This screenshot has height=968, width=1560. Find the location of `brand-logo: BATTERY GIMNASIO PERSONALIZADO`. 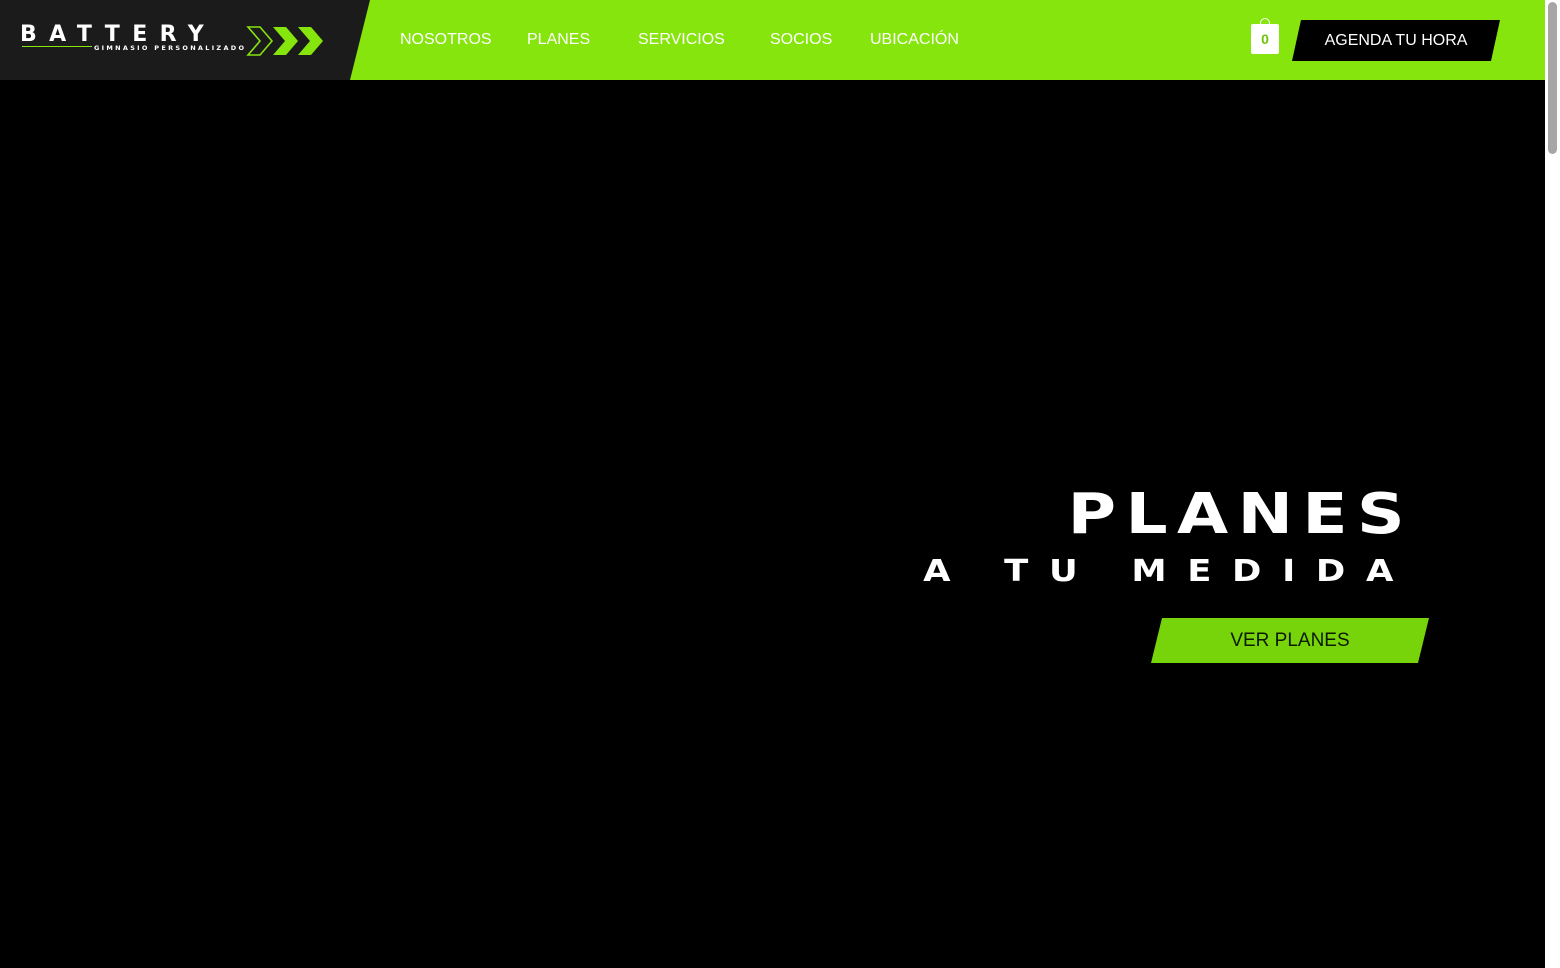

brand-logo: BATTERY GIMNASIO PERSONALIZADO is located at coordinates (172, 41).